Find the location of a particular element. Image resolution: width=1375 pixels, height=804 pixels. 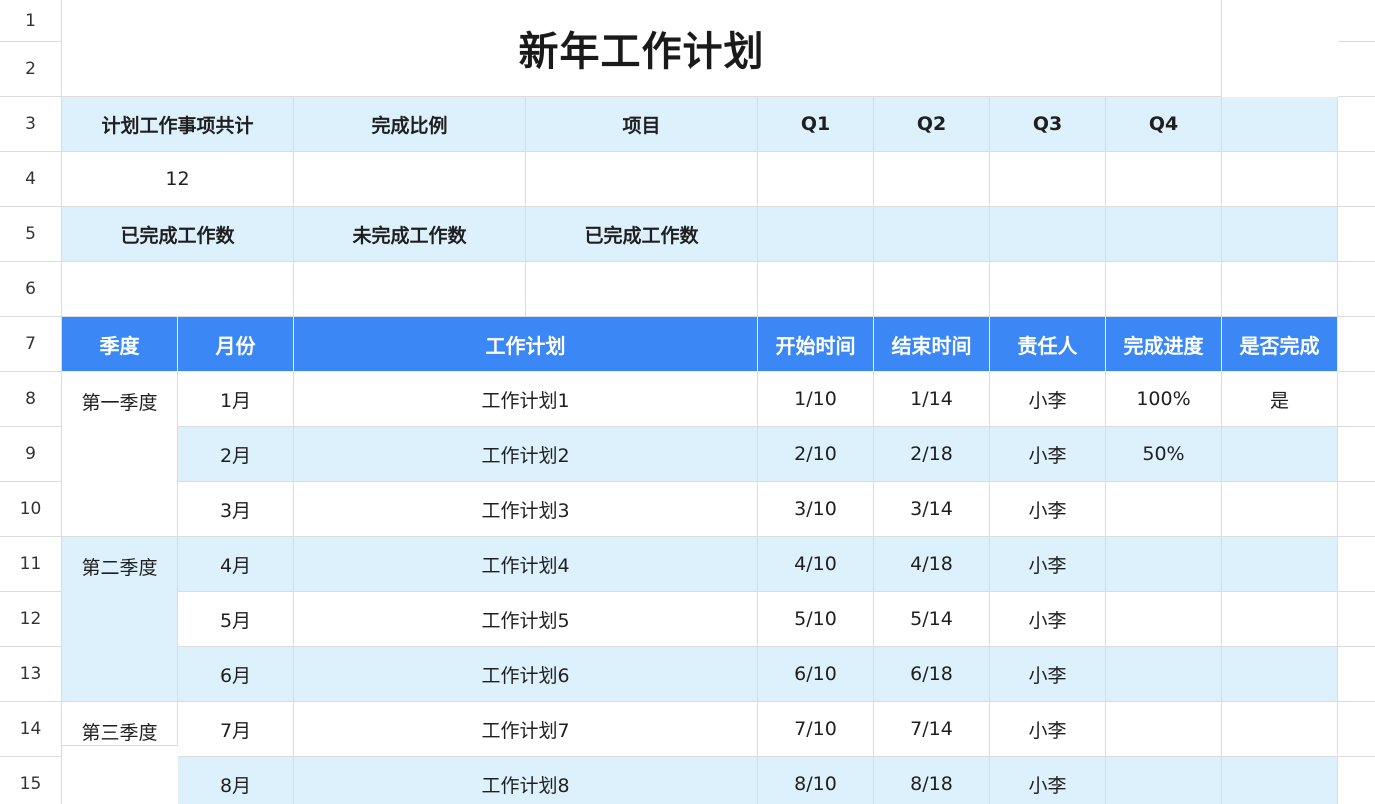

row-number: 6 is located at coordinates (31, 289).